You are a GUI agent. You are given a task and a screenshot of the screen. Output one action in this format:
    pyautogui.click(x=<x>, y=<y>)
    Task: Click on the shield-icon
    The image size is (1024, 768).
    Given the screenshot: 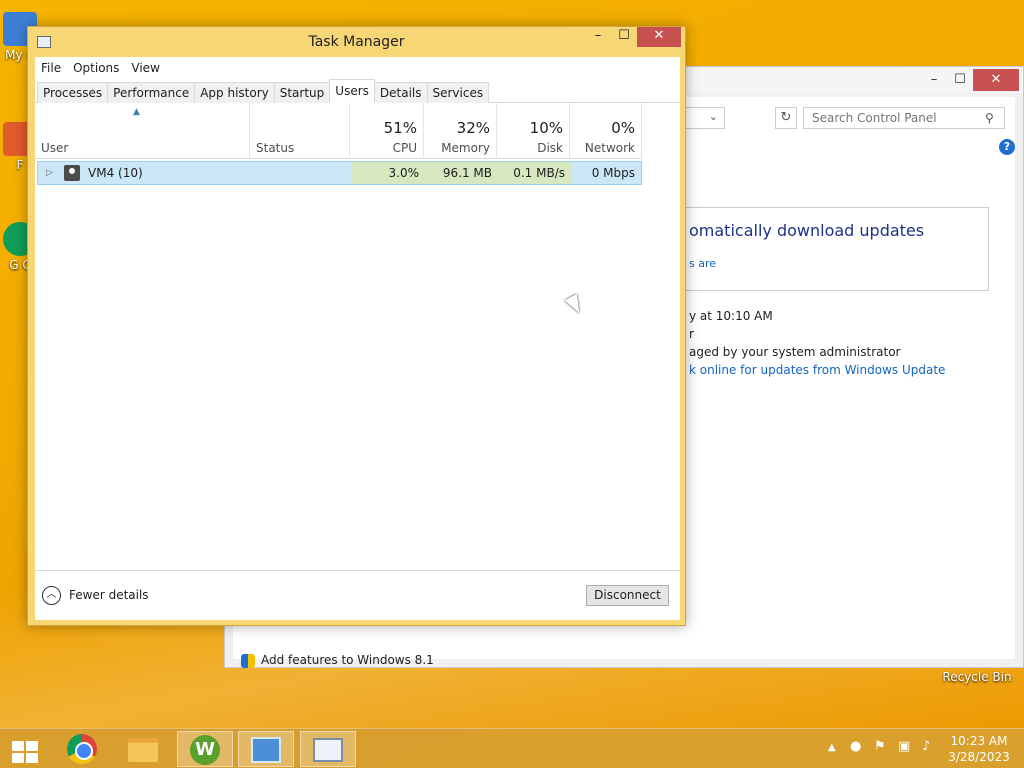 What is the action you would take?
    pyautogui.click(x=248, y=660)
    